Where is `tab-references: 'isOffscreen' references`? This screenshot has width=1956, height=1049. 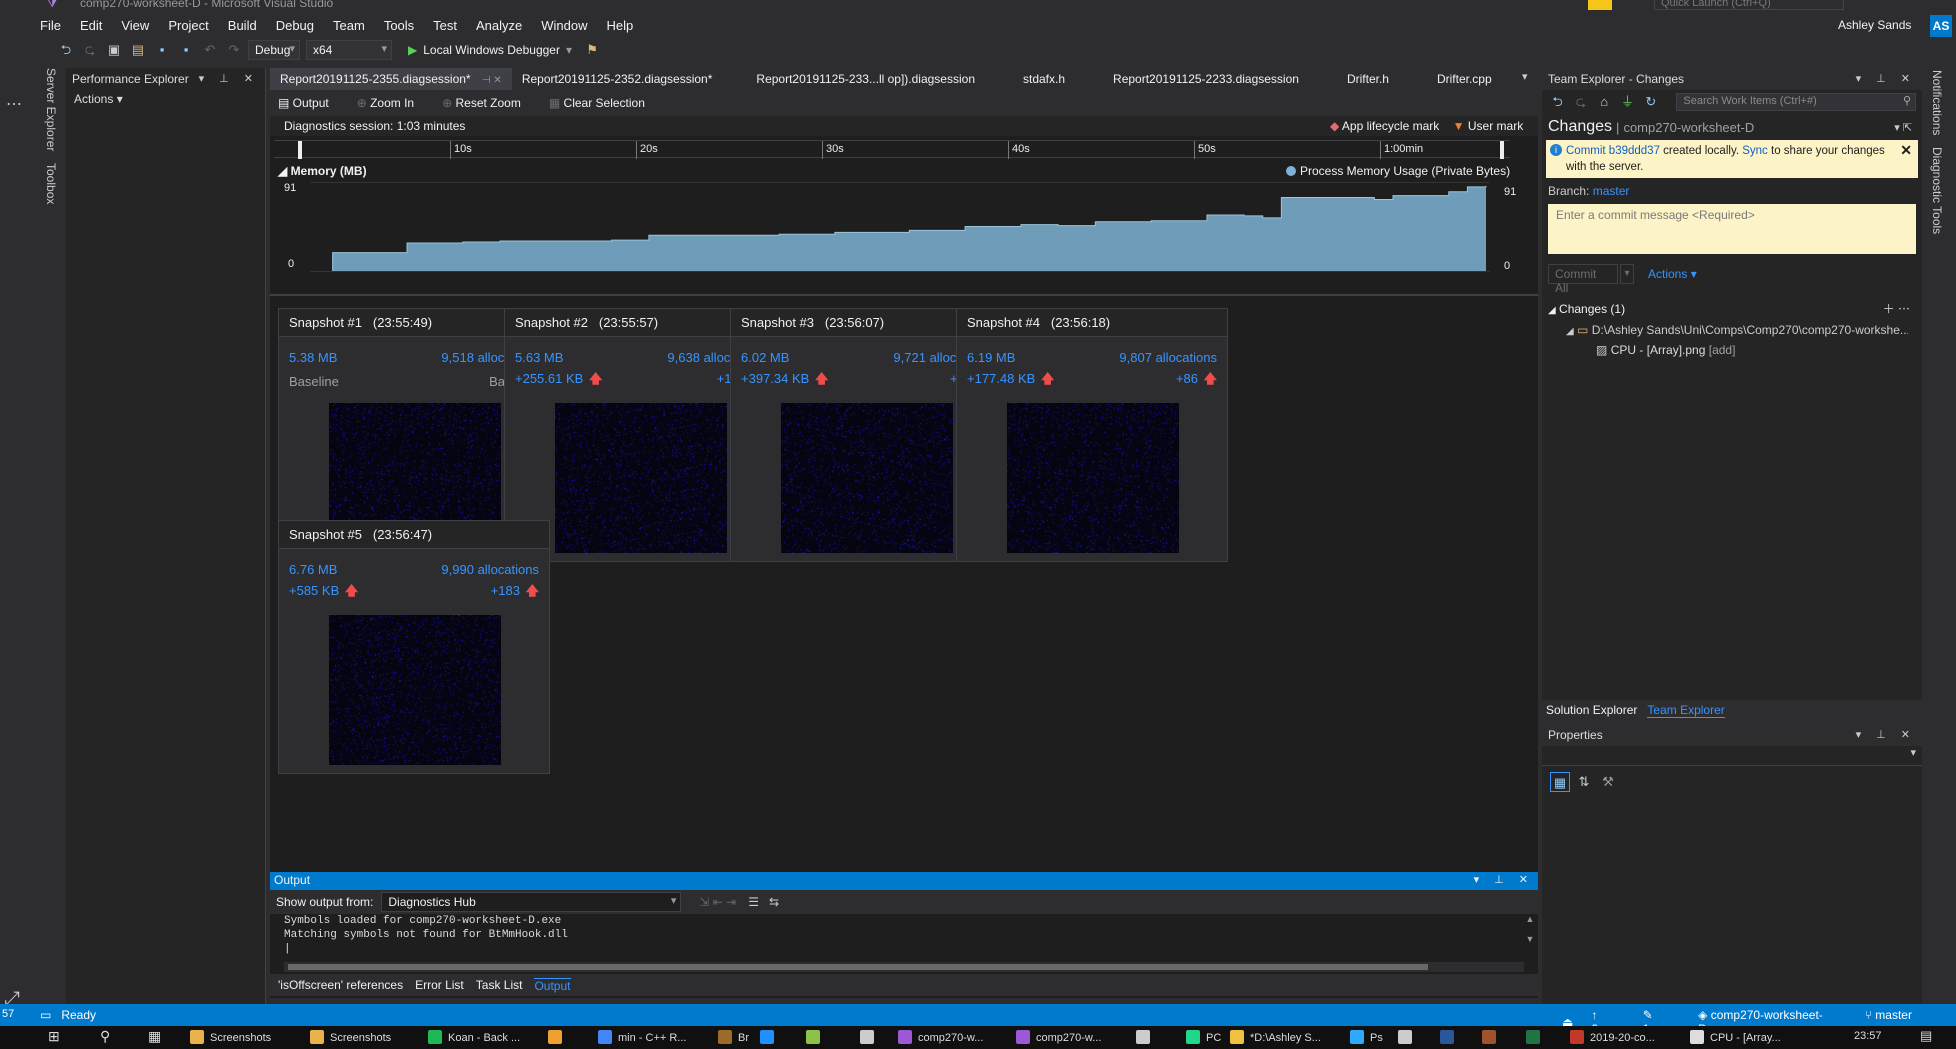
tab-references: 'isOffscreen' references is located at coordinates (340, 985).